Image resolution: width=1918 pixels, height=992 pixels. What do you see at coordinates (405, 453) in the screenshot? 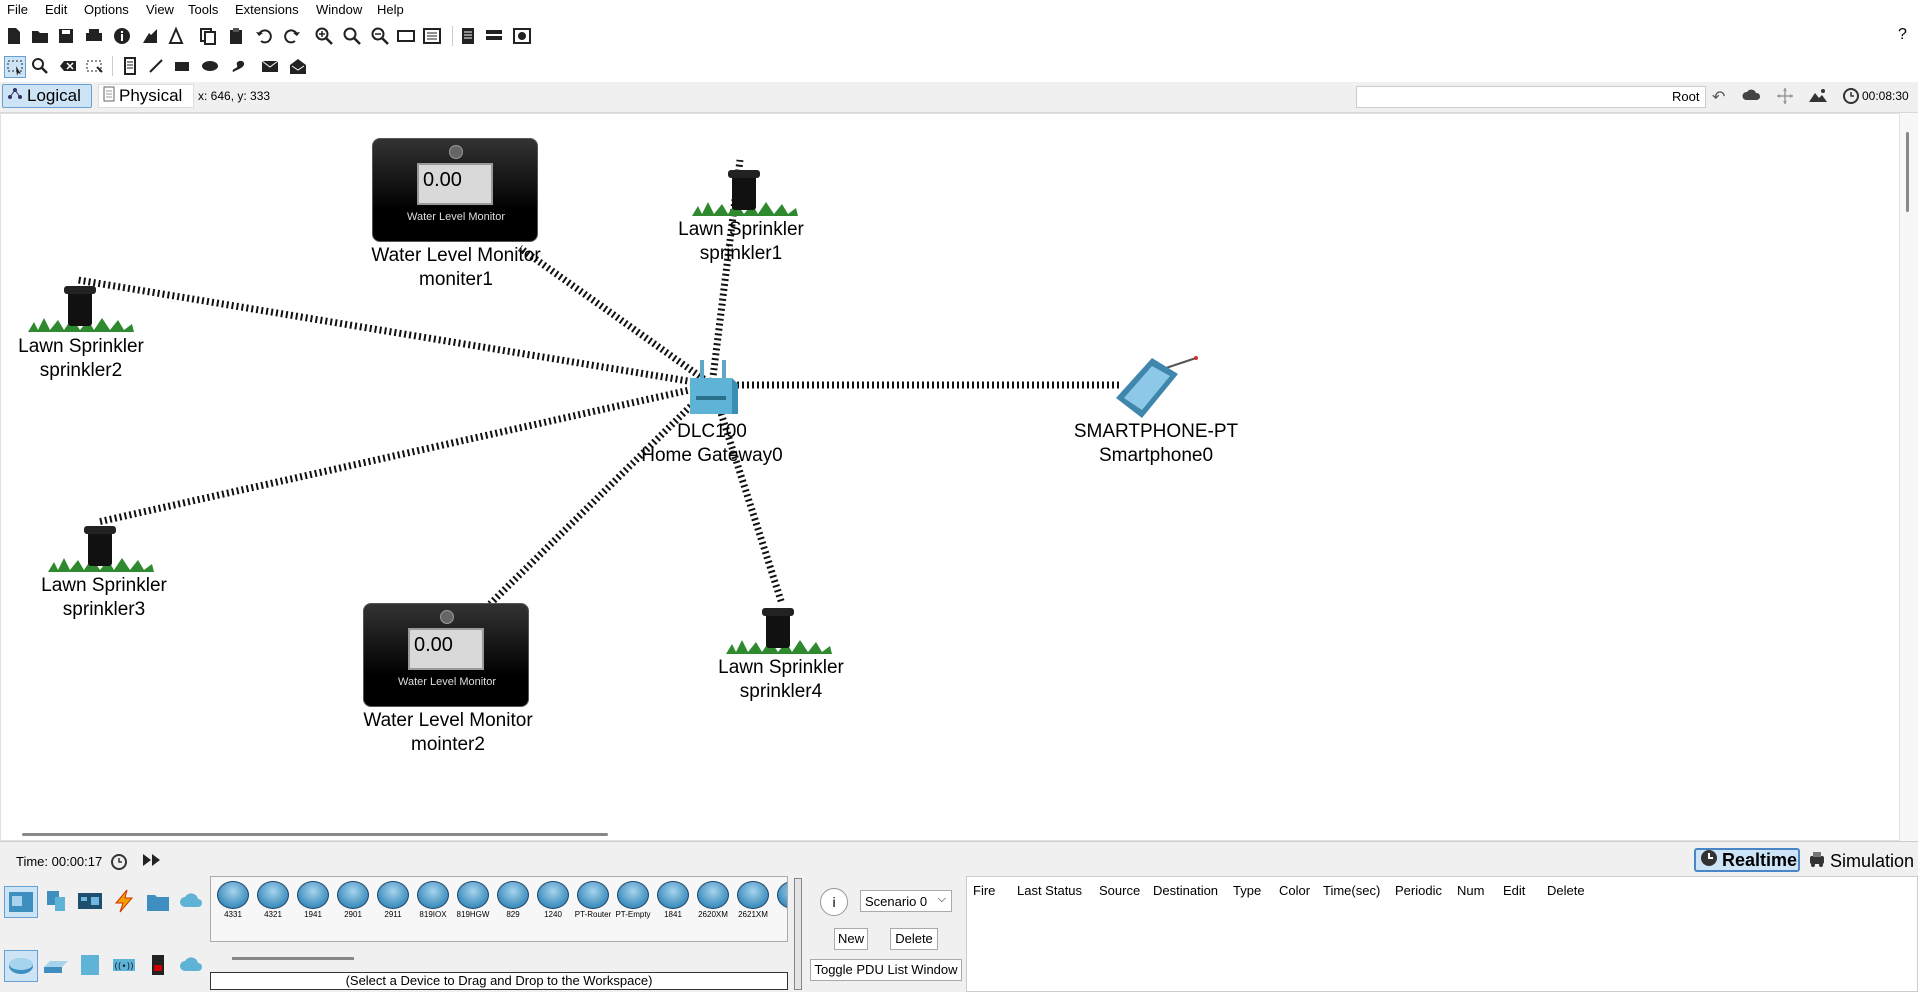
I see `link-gateway-sprinkler3` at bounding box center [405, 453].